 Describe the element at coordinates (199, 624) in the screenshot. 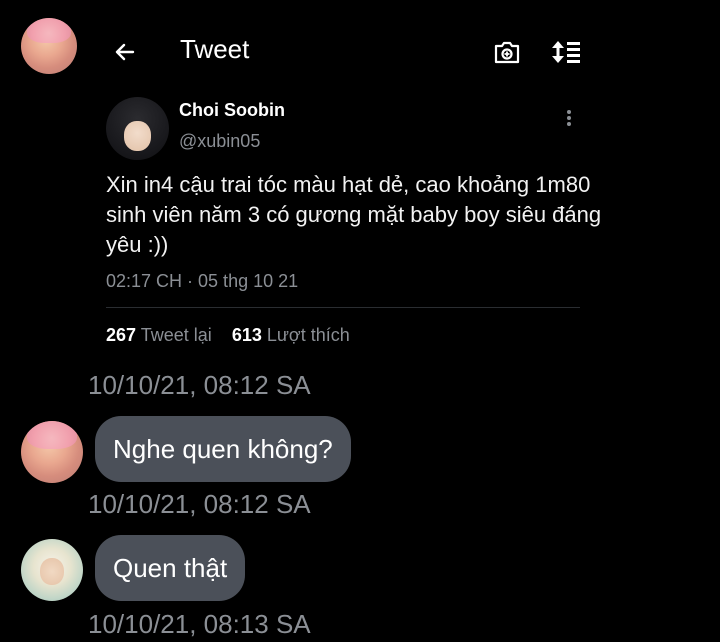

I see `message-timestamp: 10/10/21, 08:13 SA` at that location.